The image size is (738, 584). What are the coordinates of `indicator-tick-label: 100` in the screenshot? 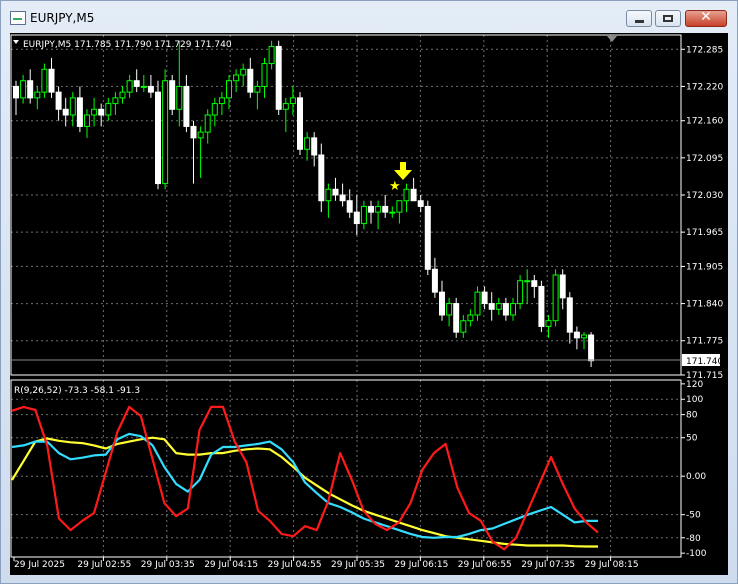 It's located at (694, 400).